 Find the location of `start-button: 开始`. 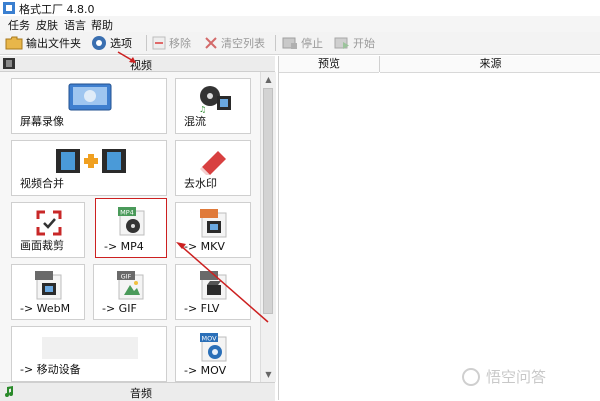

start-button: 开始 is located at coordinates (354, 43).